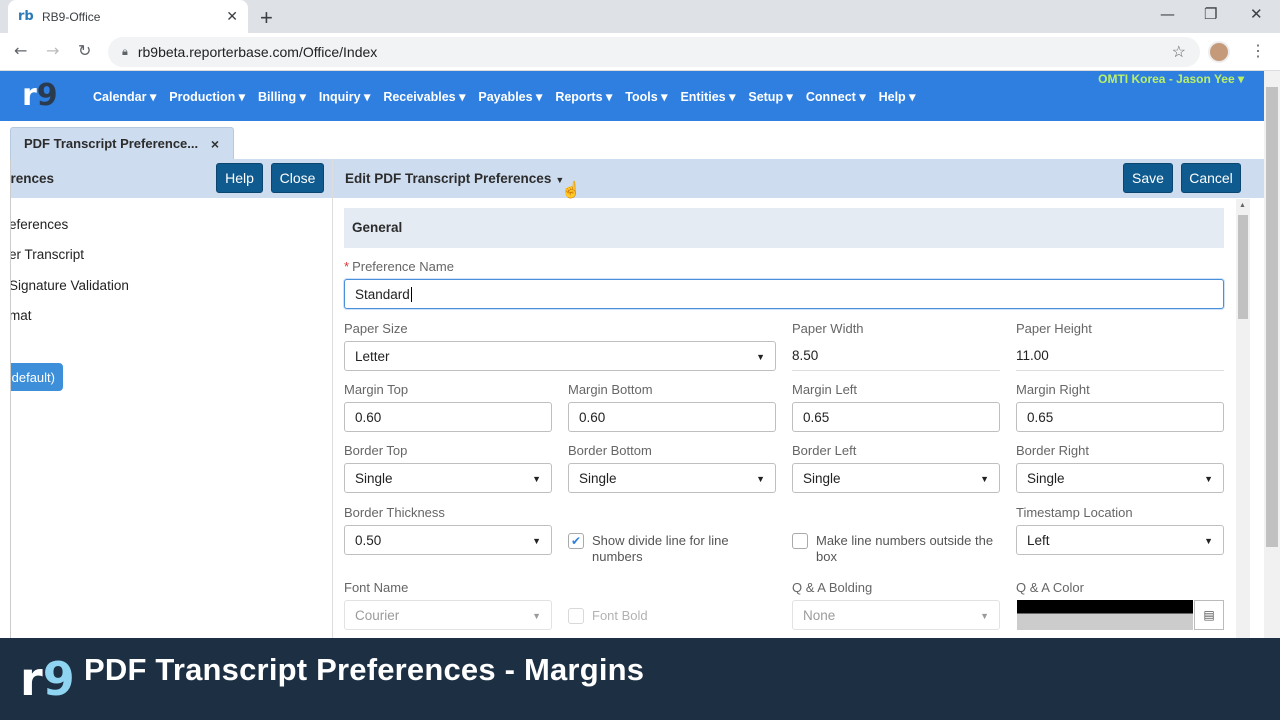  What do you see at coordinates (171, 178) in the screenshot?
I see `list-pane-header: erences Help Close` at bounding box center [171, 178].